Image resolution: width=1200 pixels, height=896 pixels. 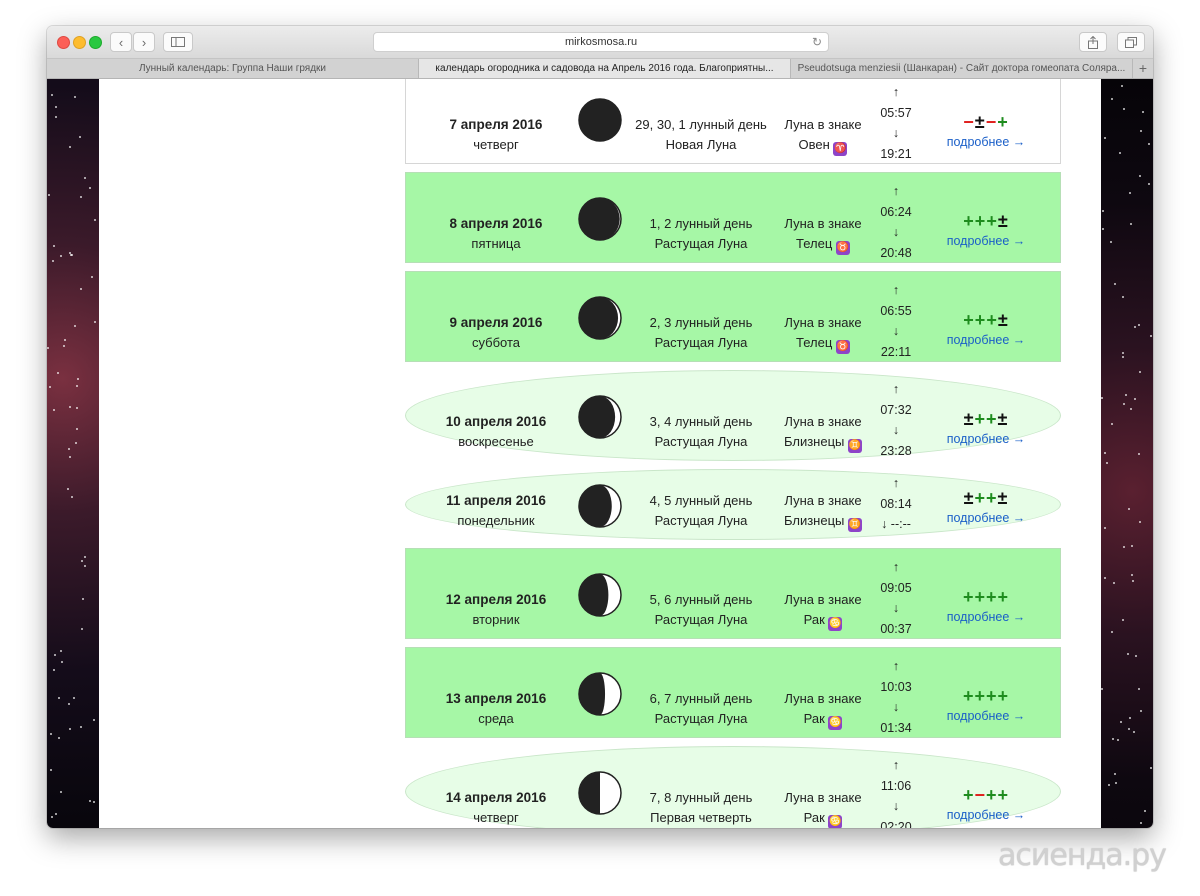 I want to click on tabs-icon, so click(x=1131, y=42).